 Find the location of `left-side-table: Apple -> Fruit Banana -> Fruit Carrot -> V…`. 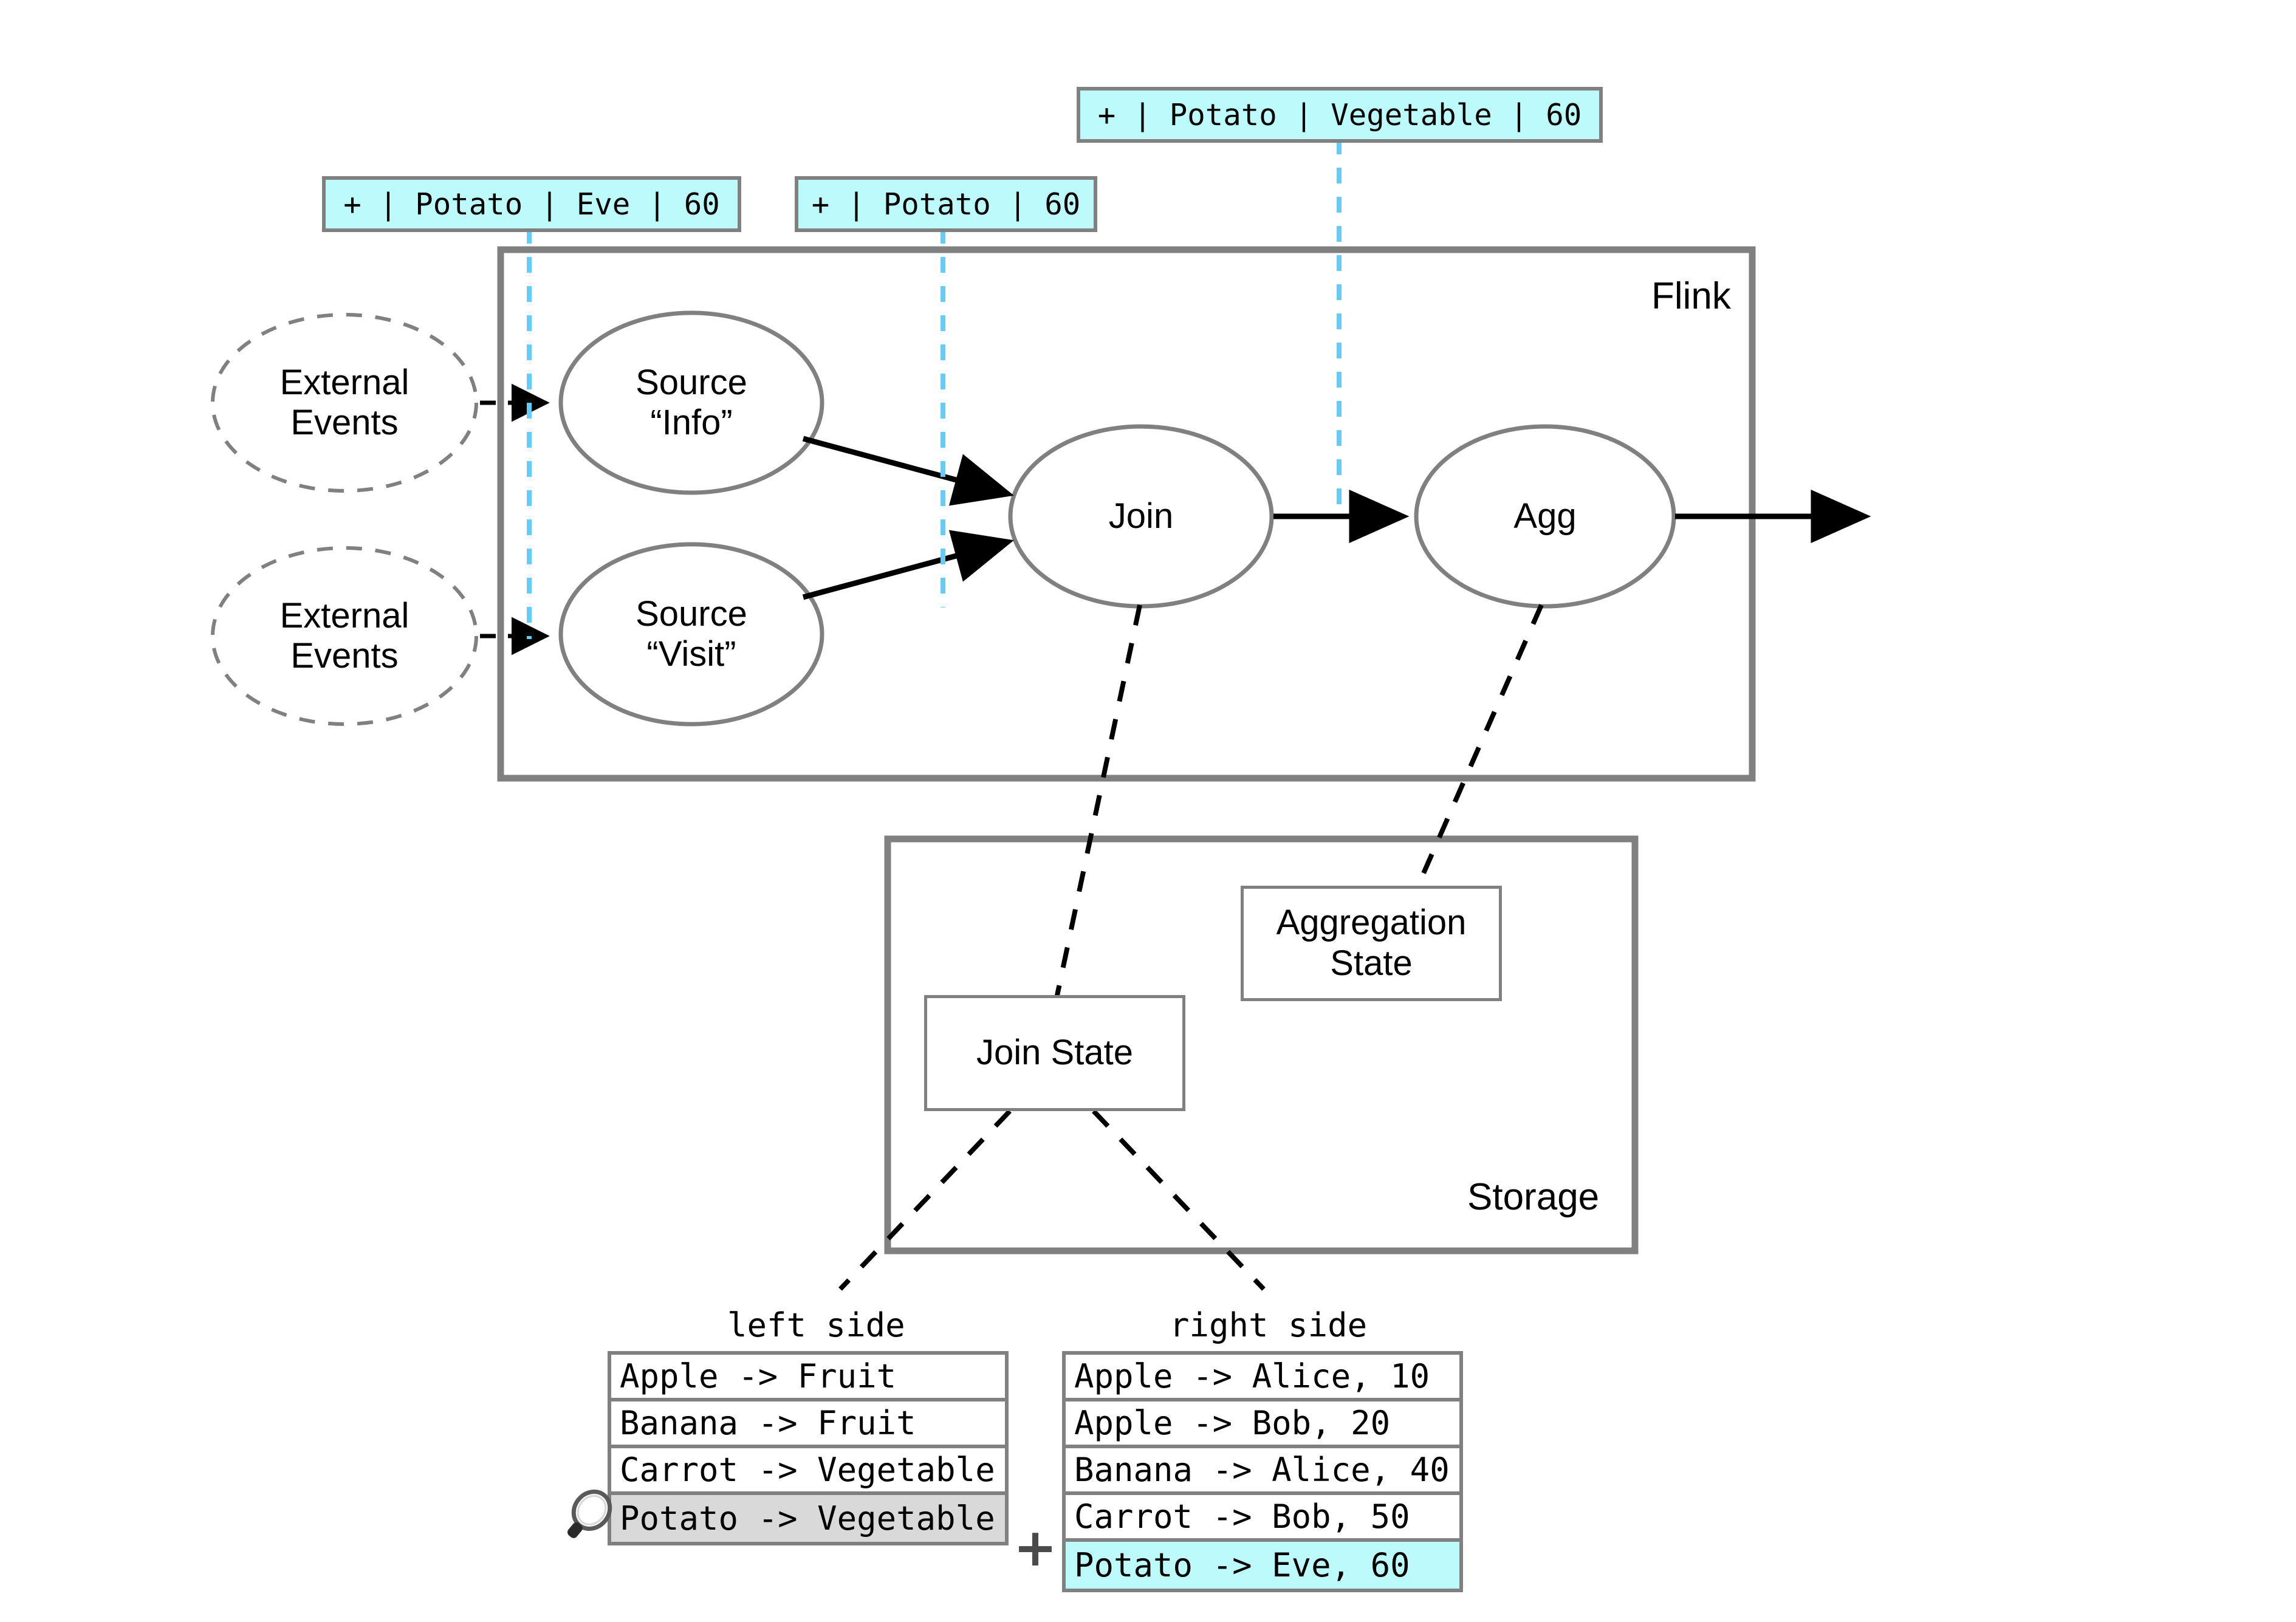

left-side-table: Apple -> Fruit Banana -> Fruit Carrot -> V… is located at coordinates (809, 1448).